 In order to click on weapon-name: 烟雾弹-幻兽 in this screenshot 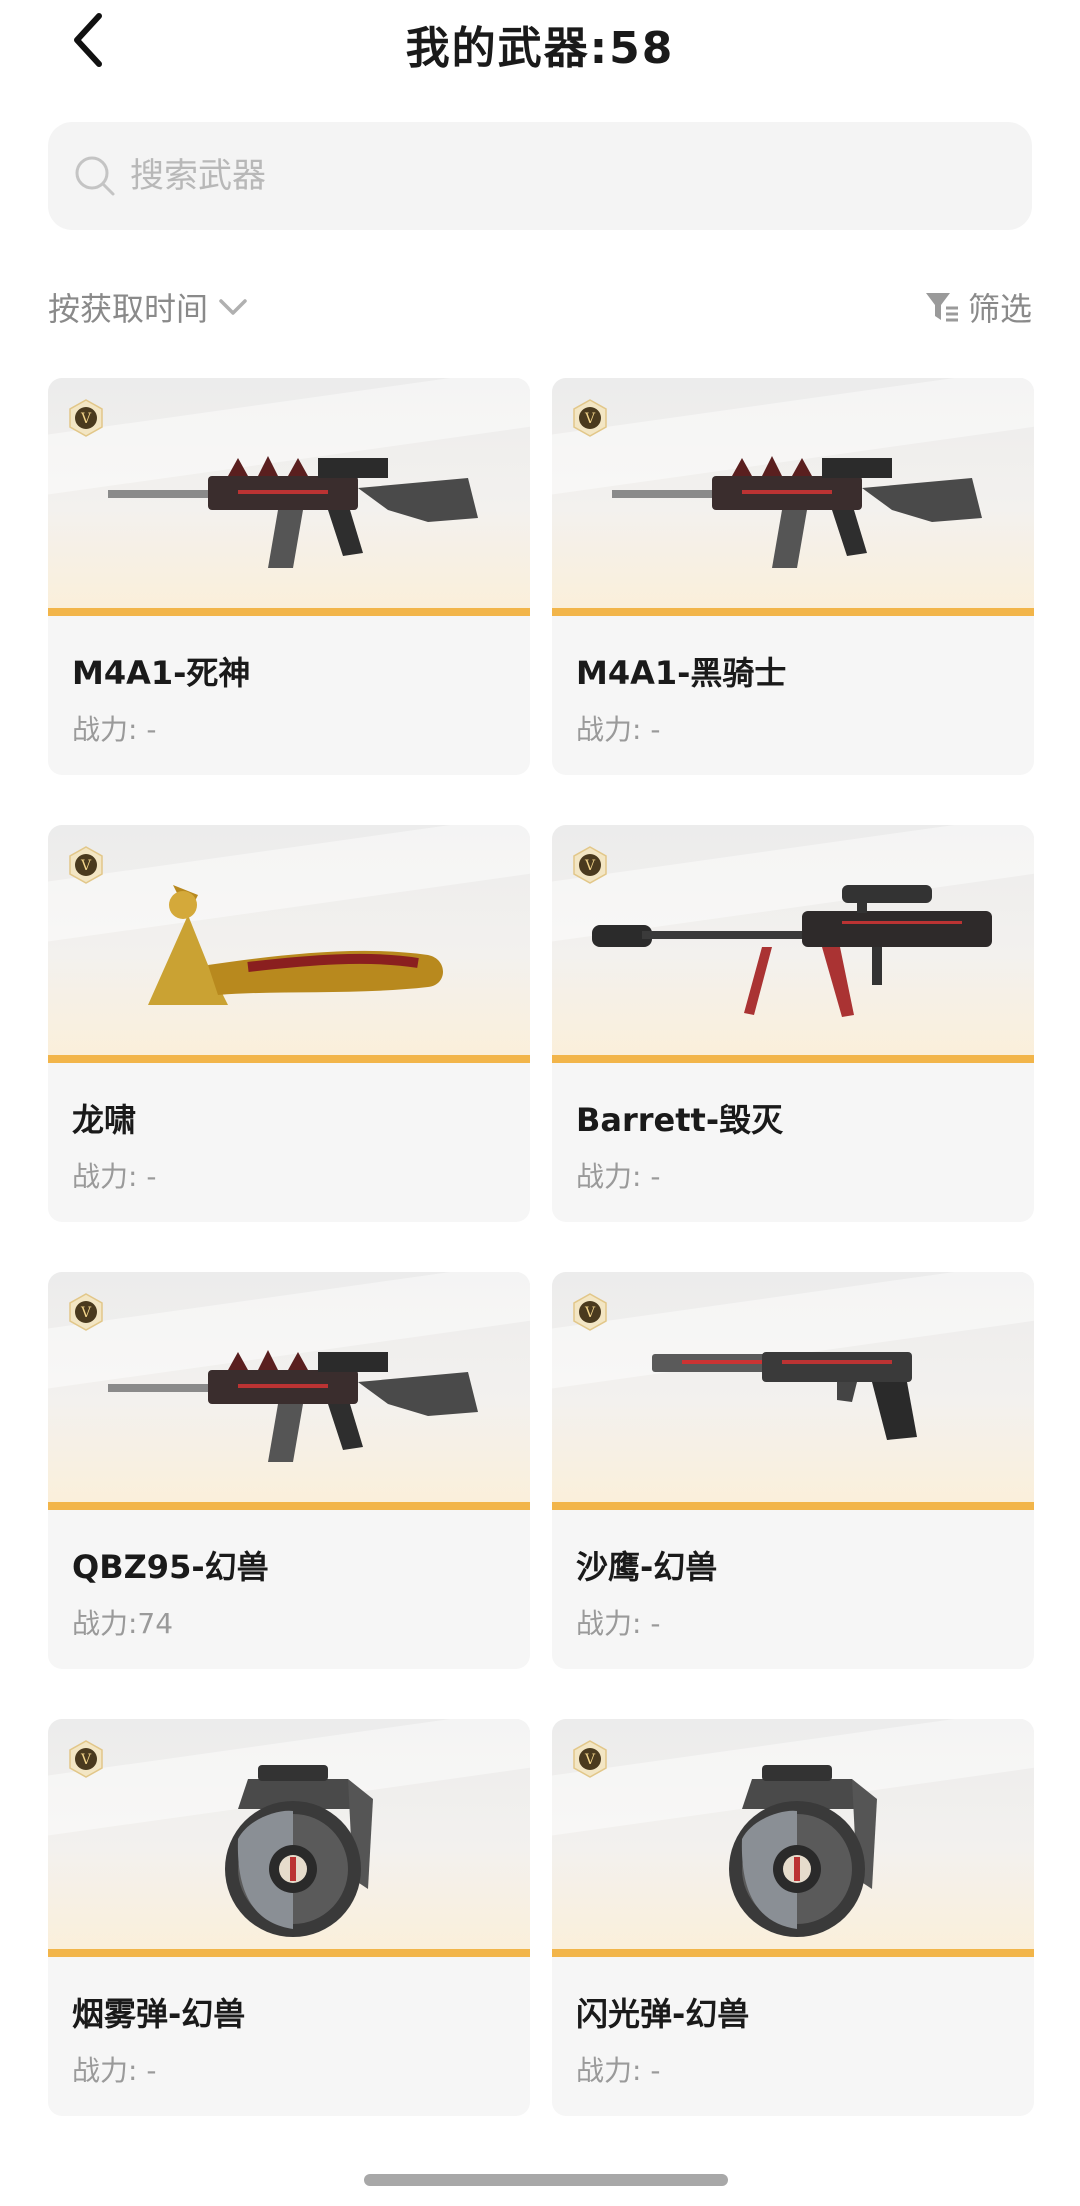, I will do `click(159, 2014)`.